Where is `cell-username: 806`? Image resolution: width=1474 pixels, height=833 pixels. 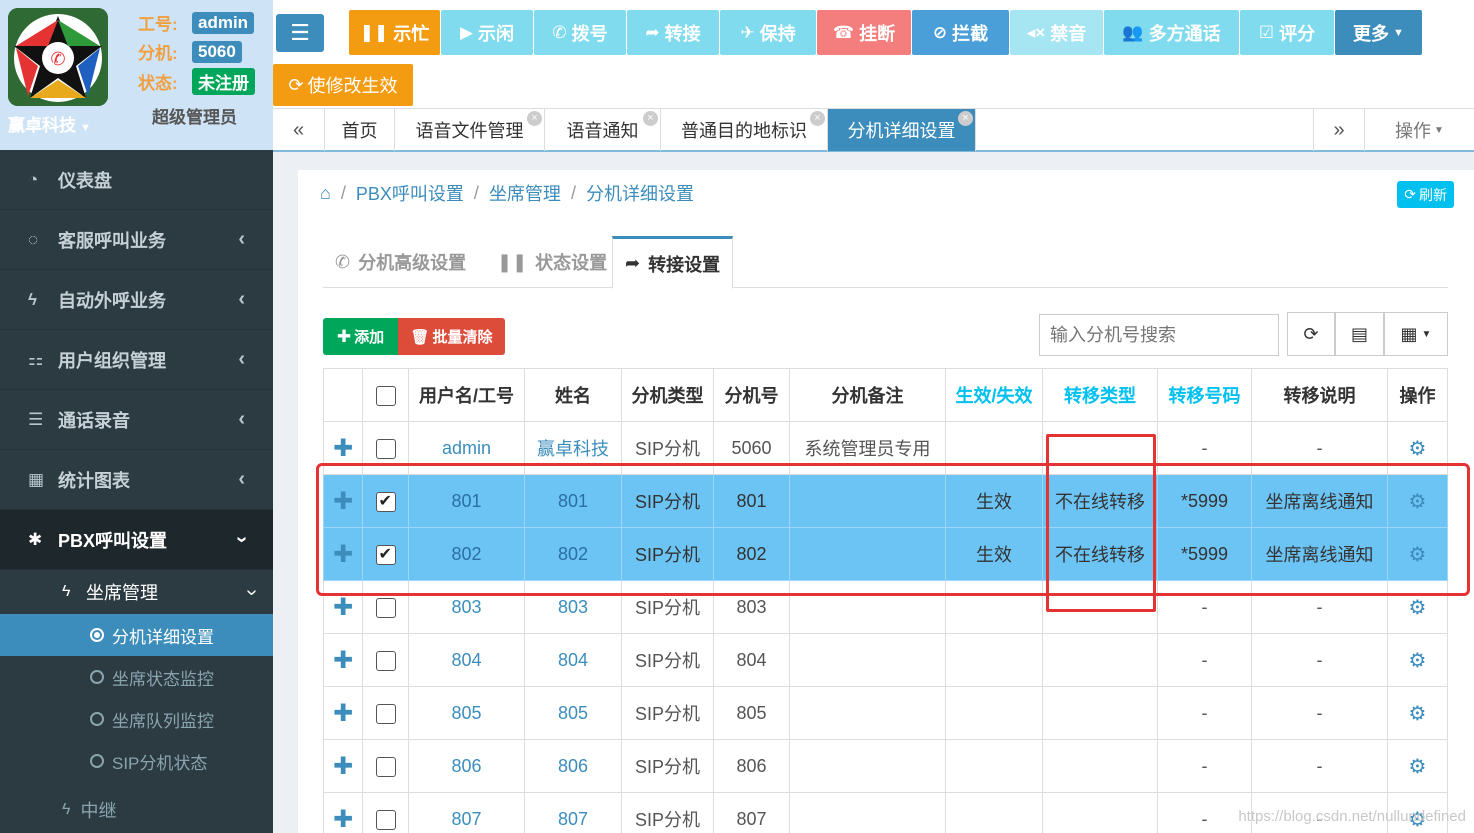 cell-username: 806 is located at coordinates (466, 766).